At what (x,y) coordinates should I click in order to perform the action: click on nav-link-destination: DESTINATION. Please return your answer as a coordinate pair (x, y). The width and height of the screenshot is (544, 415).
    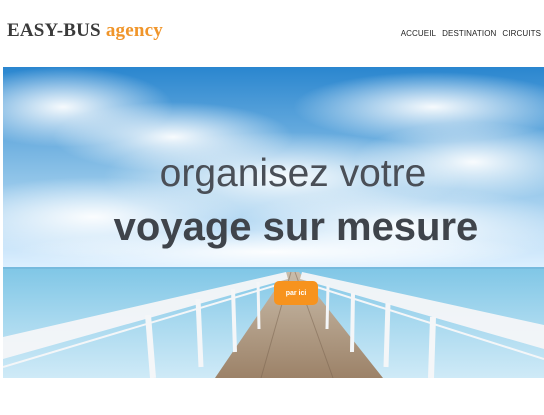
    Looking at the image, I should click on (469, 33).